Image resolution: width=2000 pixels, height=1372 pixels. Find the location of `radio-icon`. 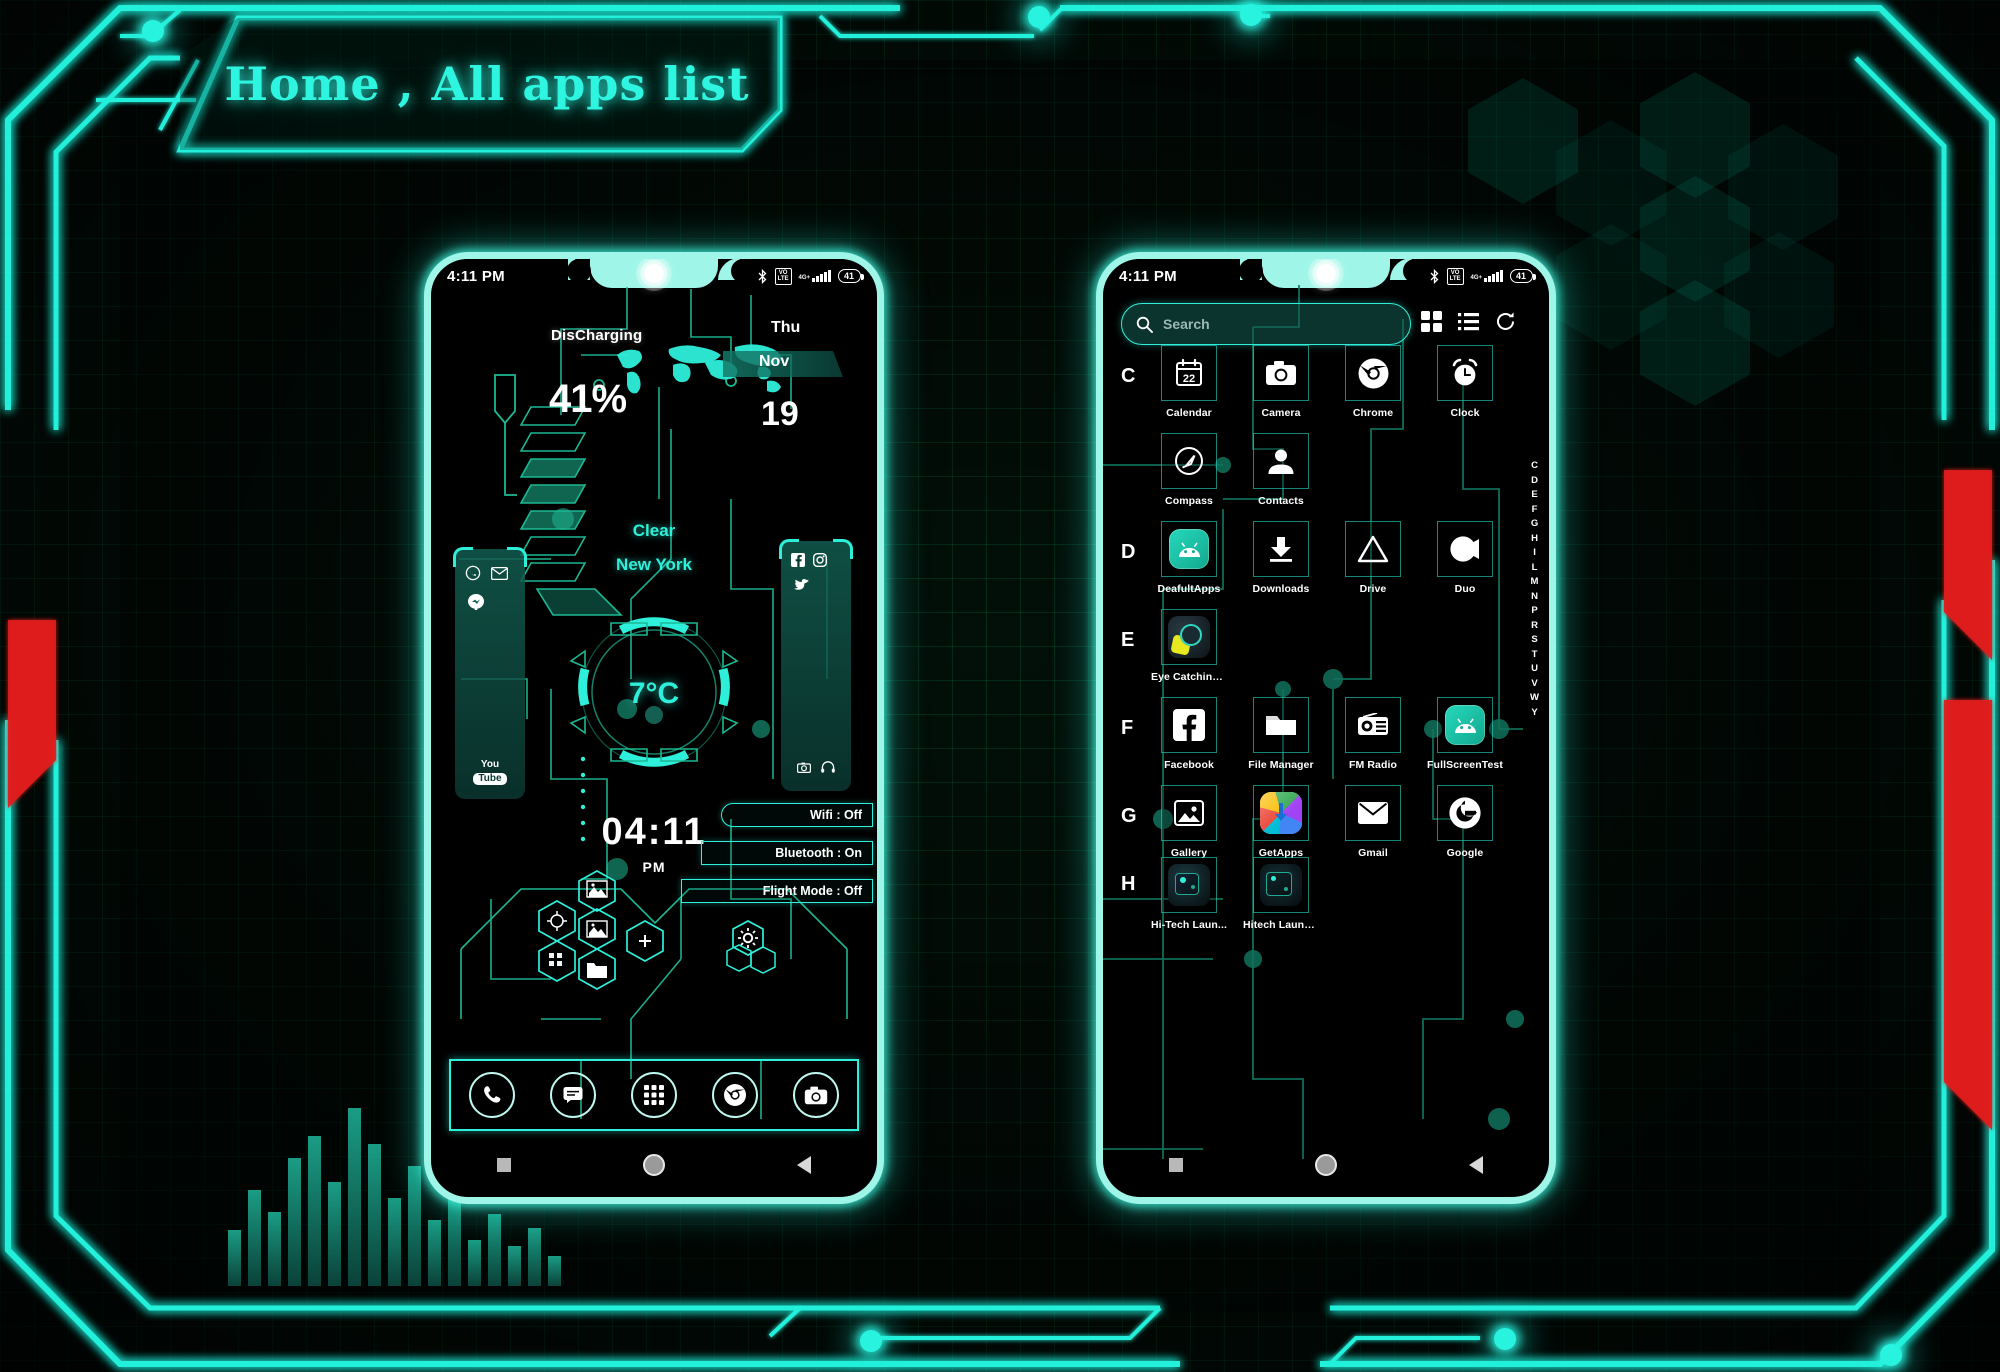

radio-icon is located at coordinates (1373, 725).